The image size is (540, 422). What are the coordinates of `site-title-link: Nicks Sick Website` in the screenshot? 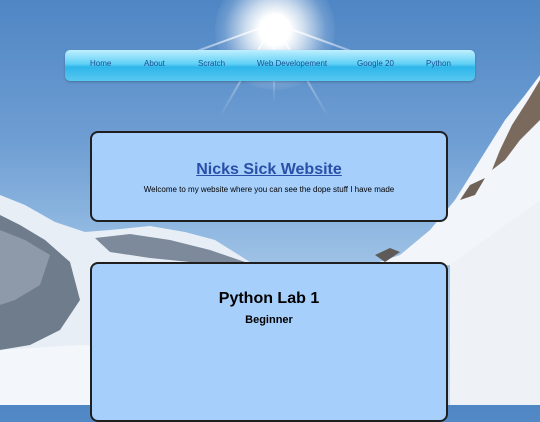 It's located at (269, 170).